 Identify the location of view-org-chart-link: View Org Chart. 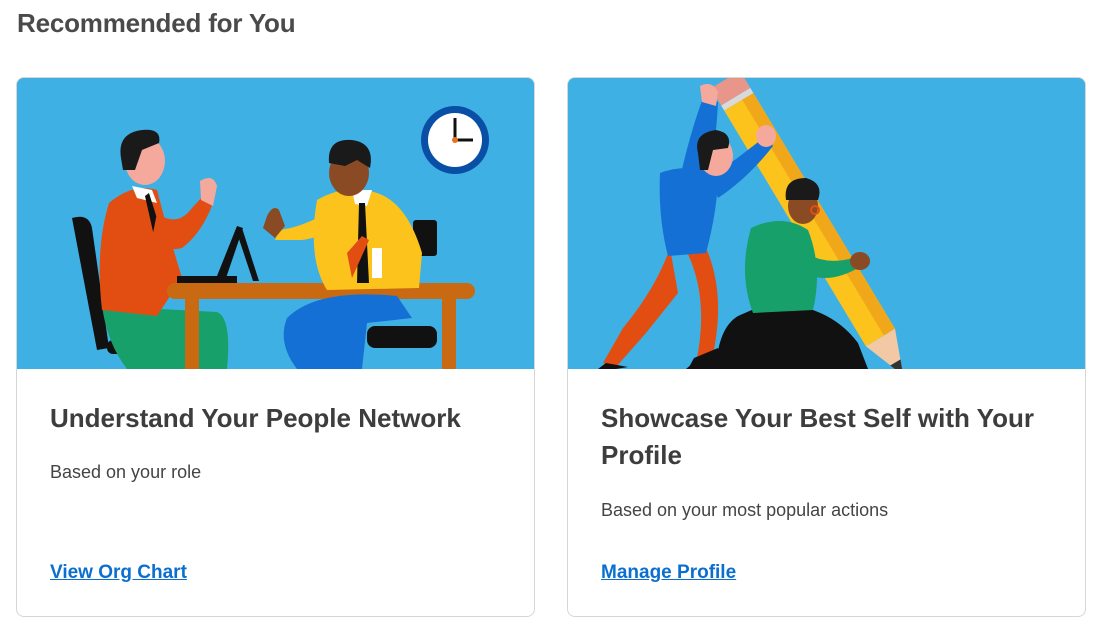
(118, 573).